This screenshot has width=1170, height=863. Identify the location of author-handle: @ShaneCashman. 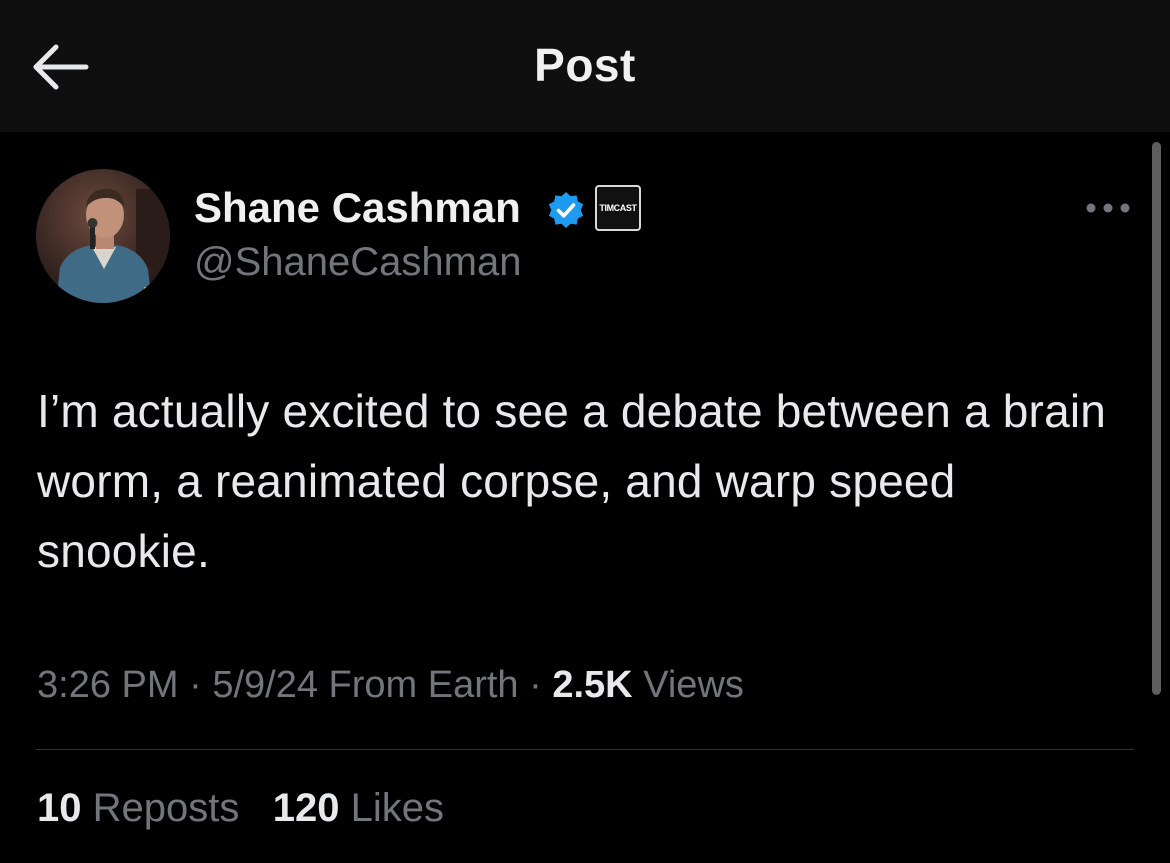
(357, 262).